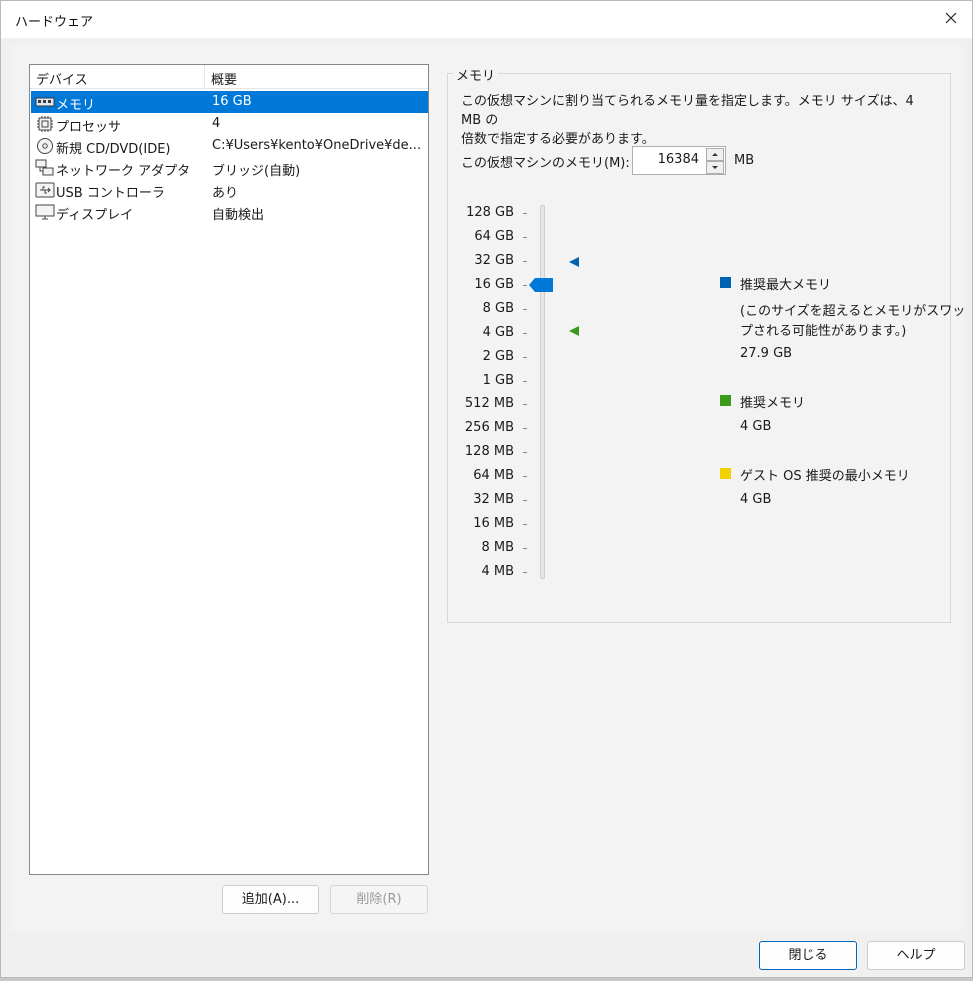 The image size is (973, 981). I want to click on max-memory-note: (このサイズを超えるとメモリがスワッ プされる可能性があります。), so click(852, 322).